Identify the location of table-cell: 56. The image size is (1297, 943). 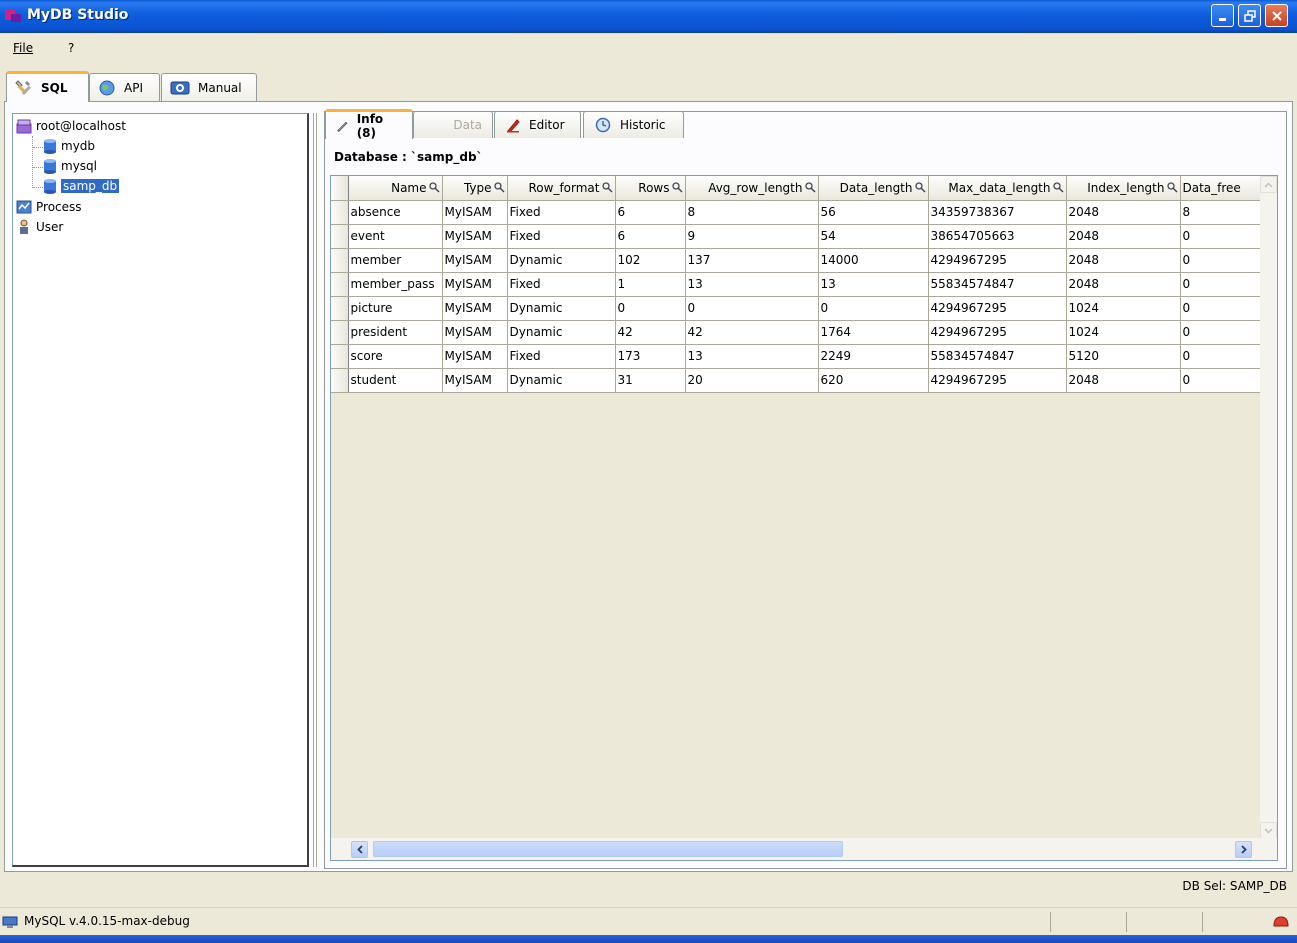
(873, 212).